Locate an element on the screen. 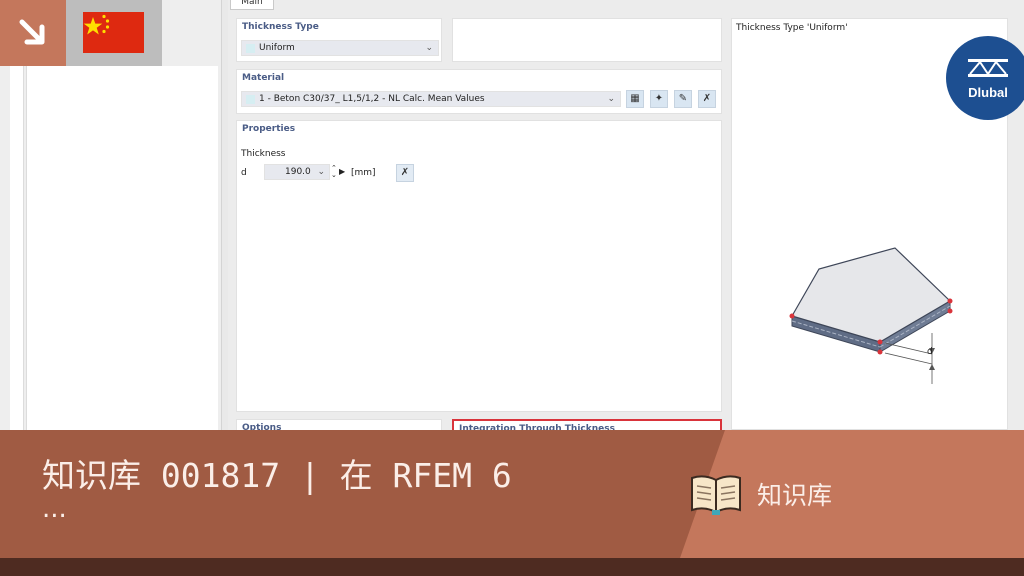 This screenshot has width=1024, height=576. arrow-down-right-icon is located at coordinates (33, 33).